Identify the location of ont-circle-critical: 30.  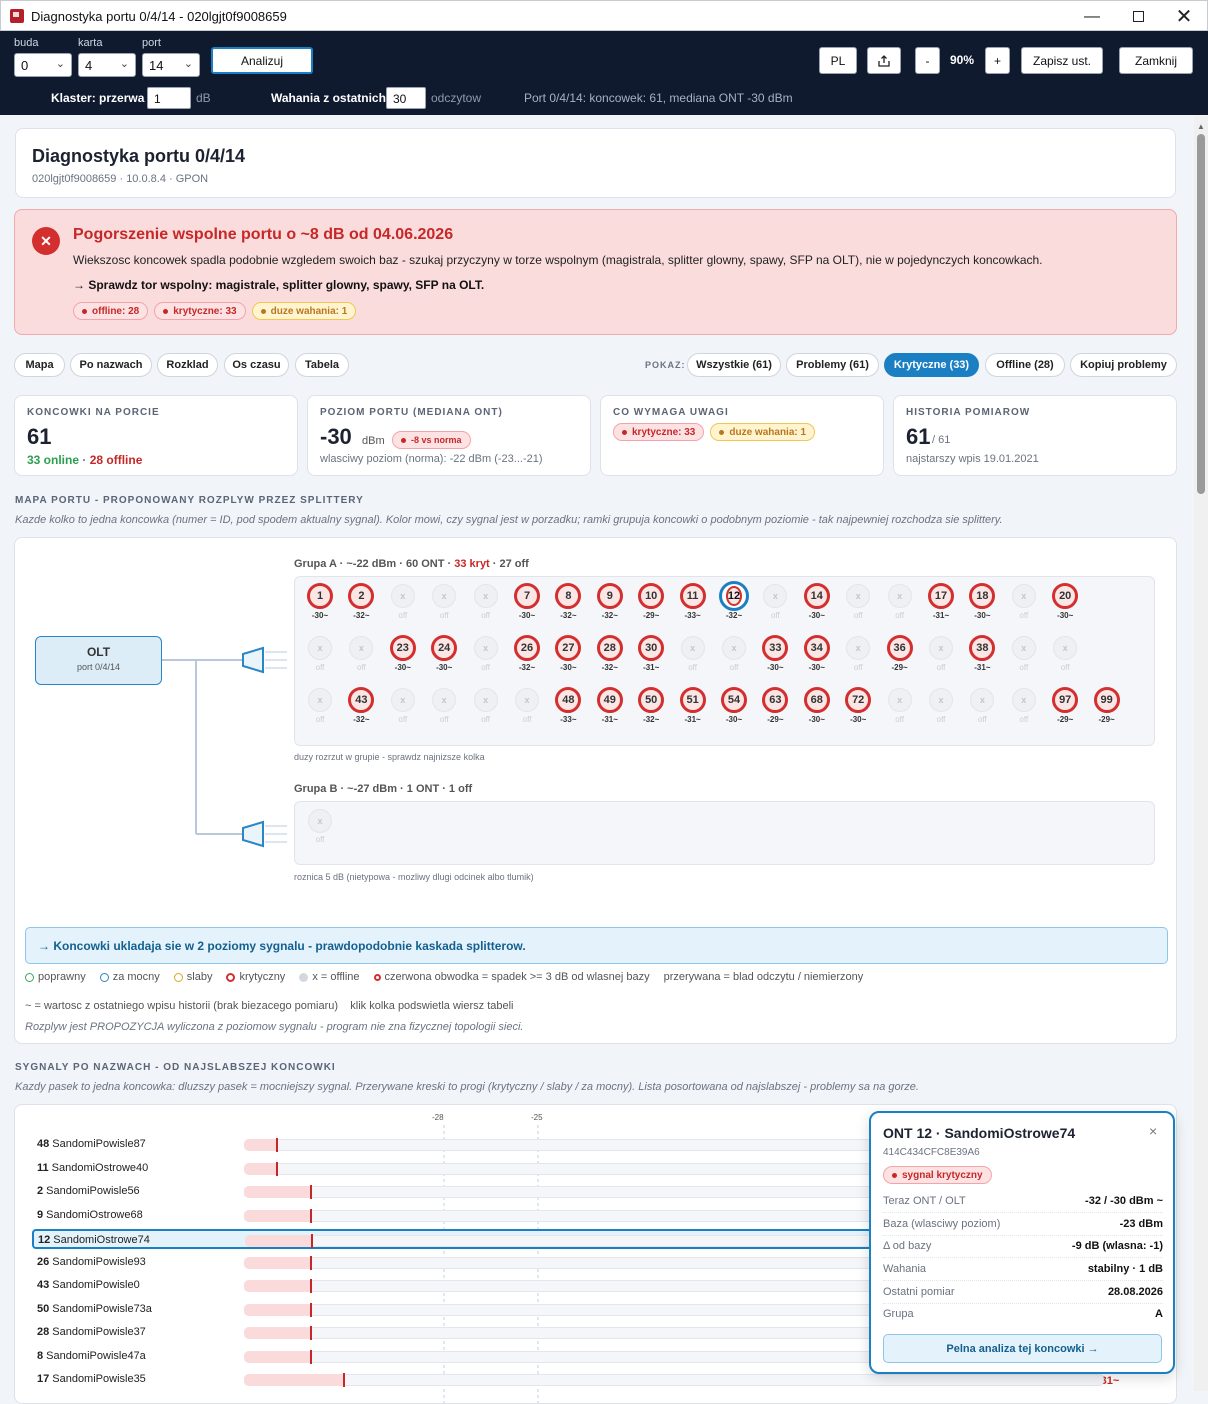
(651, 648).